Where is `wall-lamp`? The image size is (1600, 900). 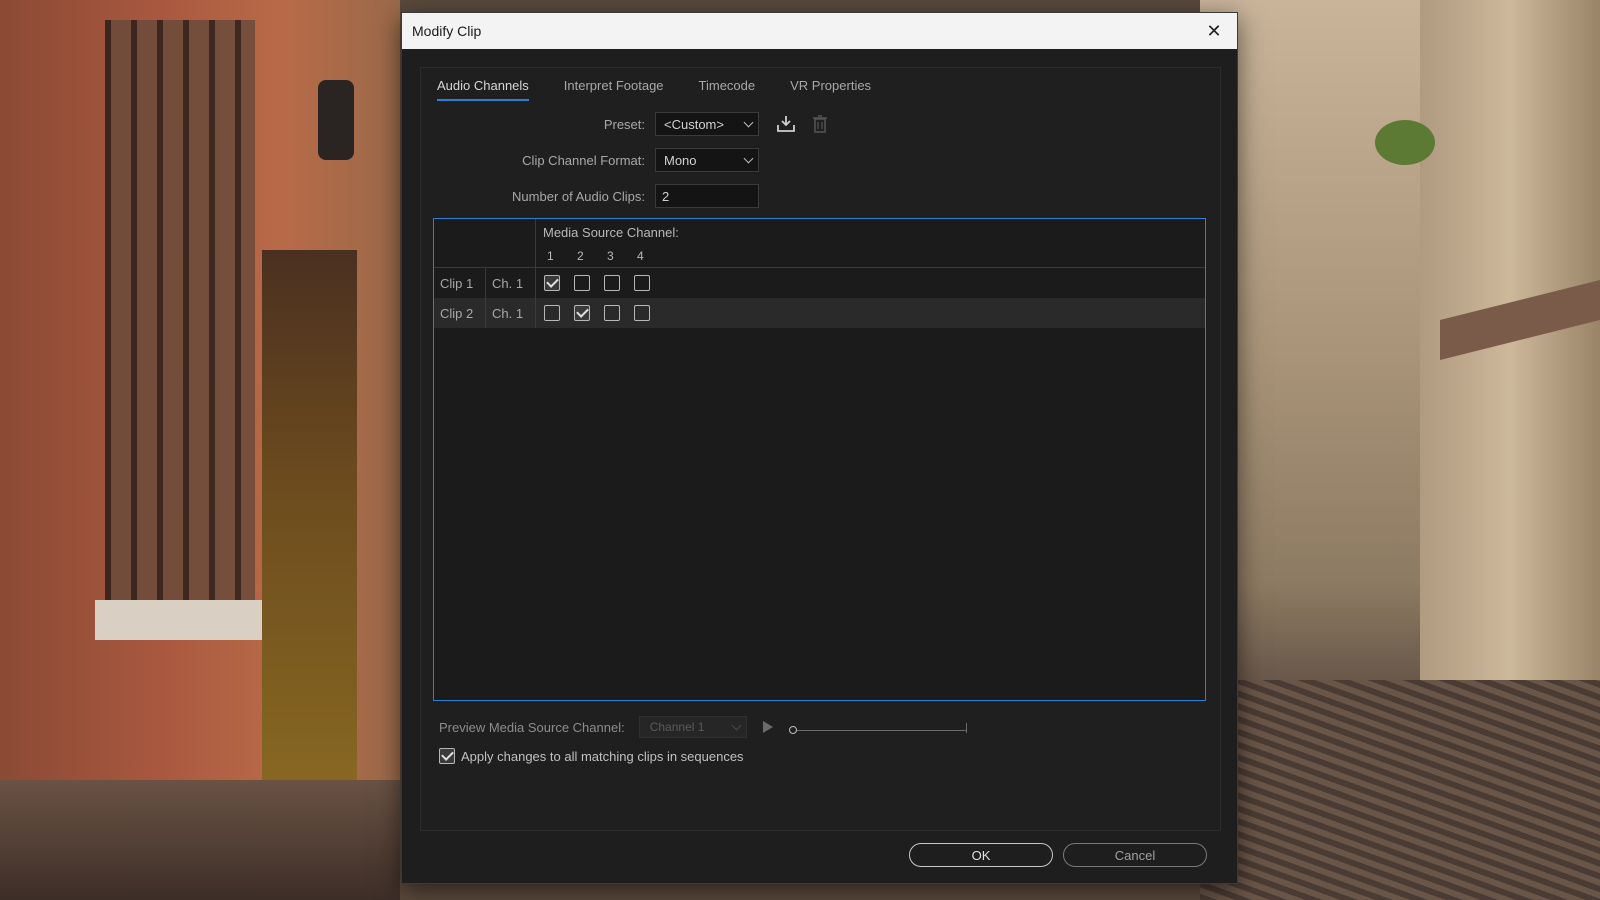 wall-lamp is located at coordinates (336, 120).